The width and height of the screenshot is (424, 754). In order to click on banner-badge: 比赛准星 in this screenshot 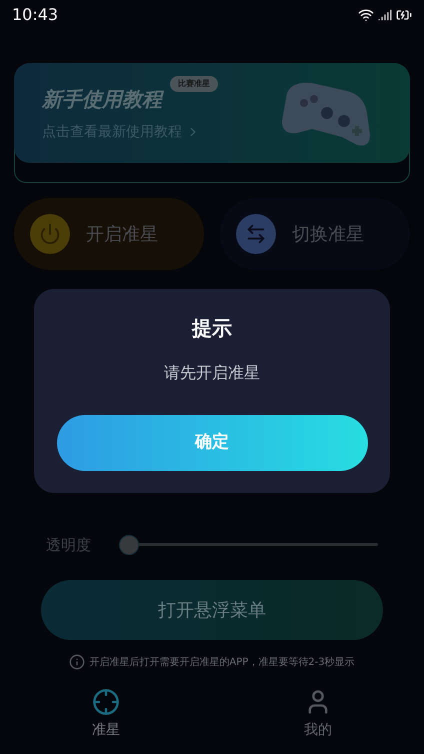, I will do `click(194, 84)`.